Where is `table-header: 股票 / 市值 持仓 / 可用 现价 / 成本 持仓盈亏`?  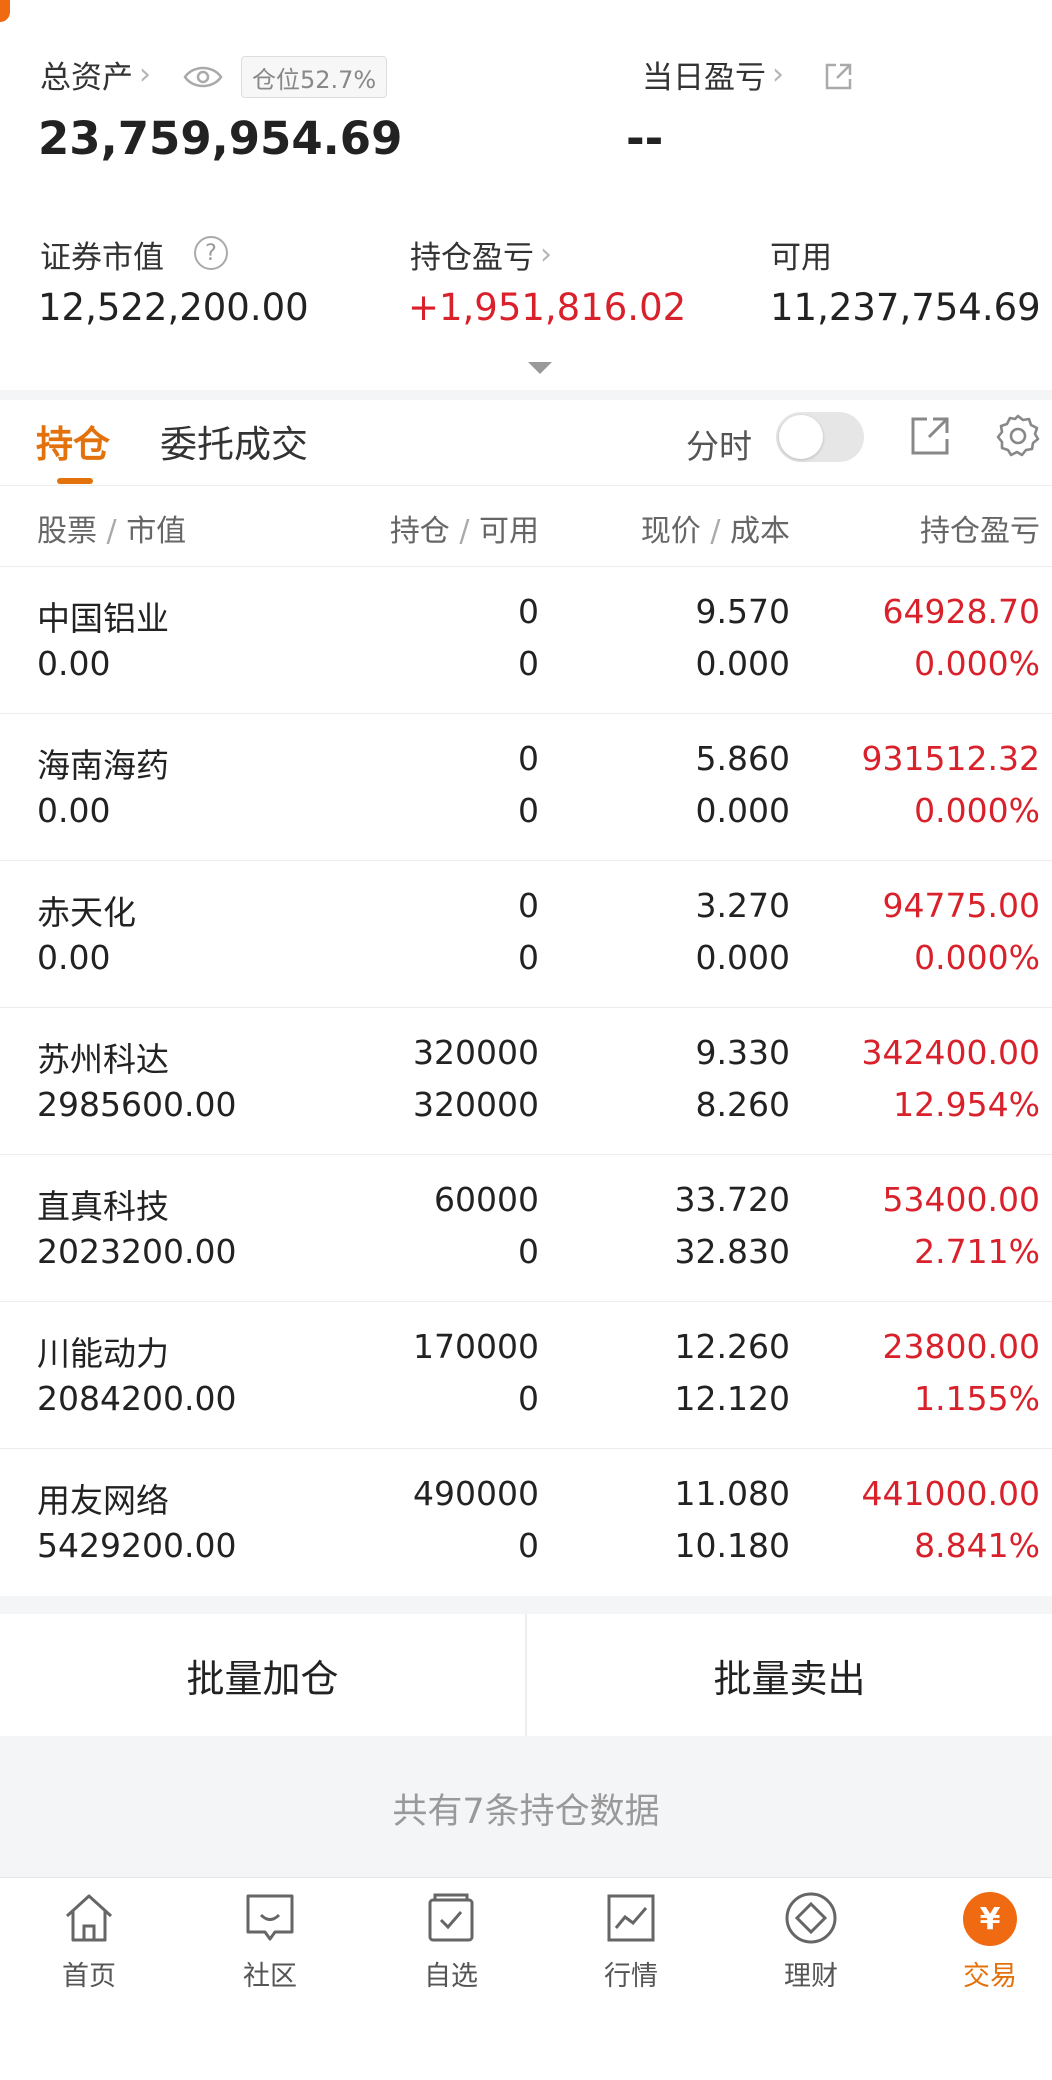
table-header: 股票 / 市值 持仓 / 可用 现价 / 成本 持仓盈亏 is located at coordinates (526, 526).